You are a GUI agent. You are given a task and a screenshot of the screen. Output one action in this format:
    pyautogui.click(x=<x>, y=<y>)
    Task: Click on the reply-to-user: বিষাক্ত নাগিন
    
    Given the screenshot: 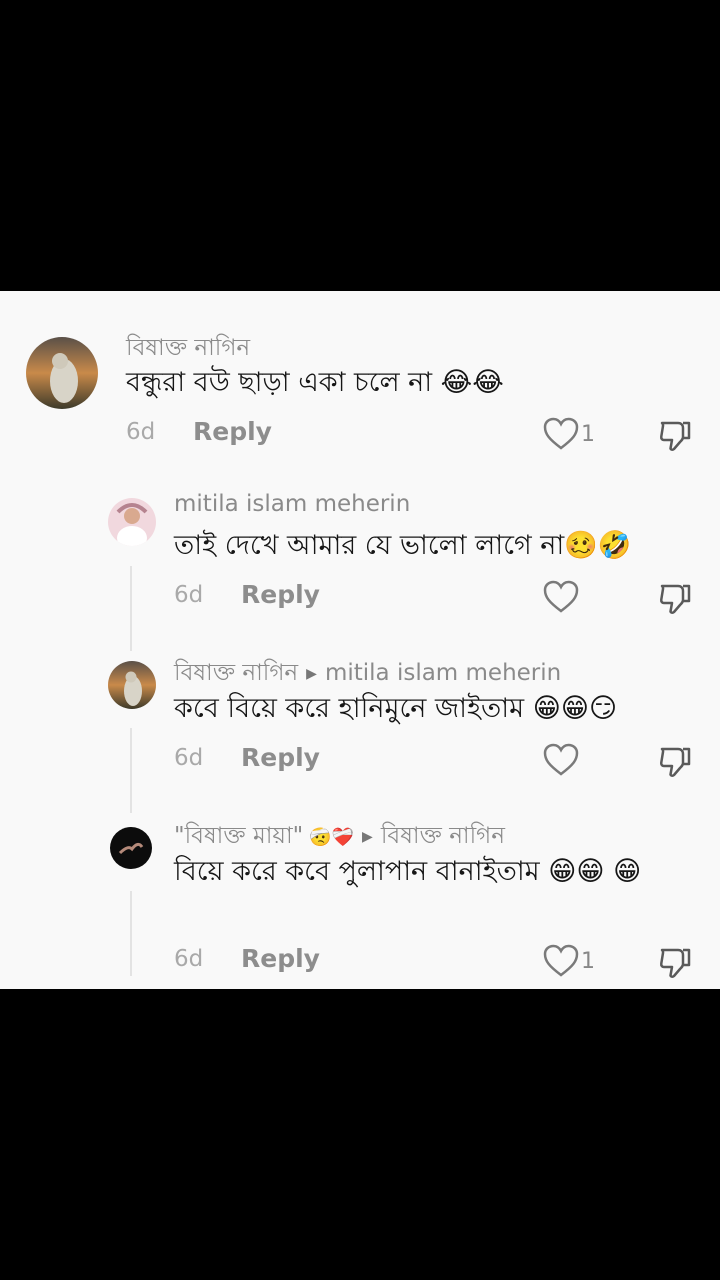 What is the action you would take?
    pyautogui.click(x=443, y=836)
    